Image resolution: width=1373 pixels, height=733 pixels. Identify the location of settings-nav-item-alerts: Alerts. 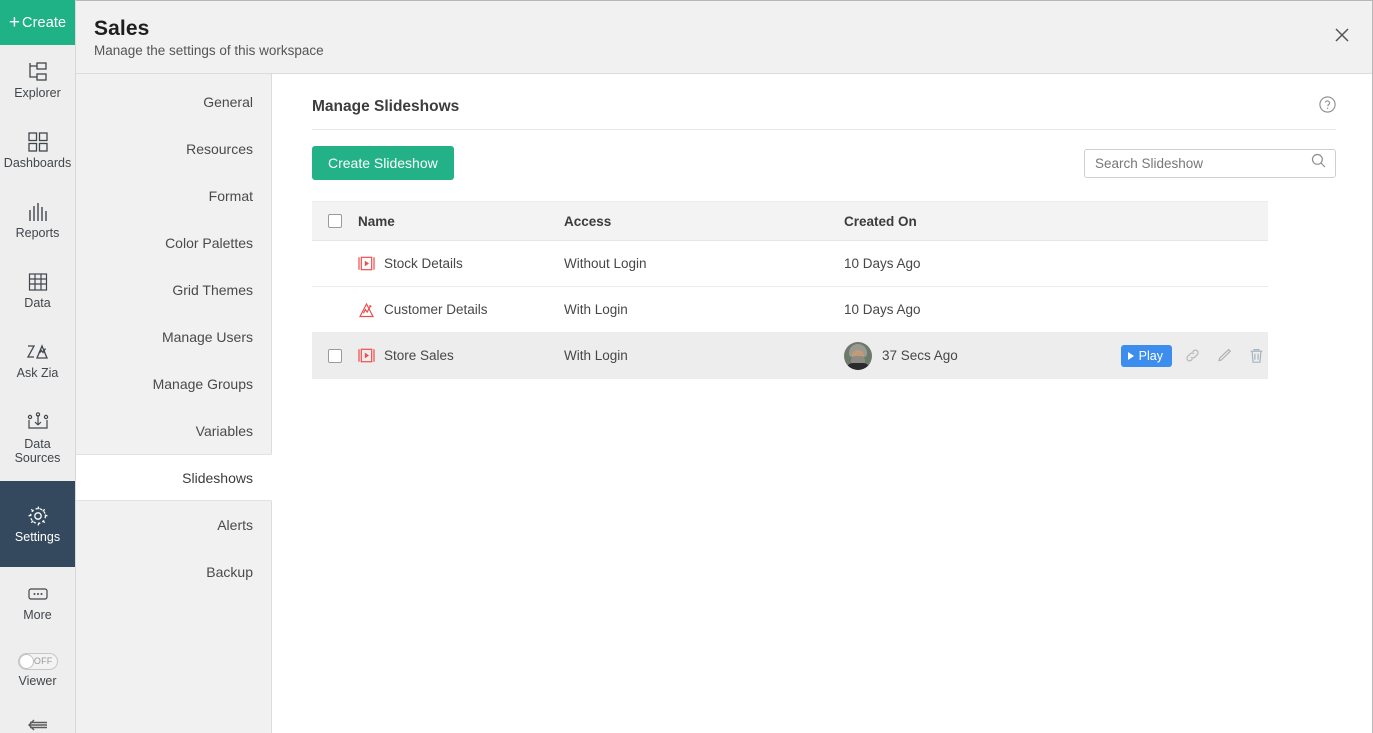
(173, 524).